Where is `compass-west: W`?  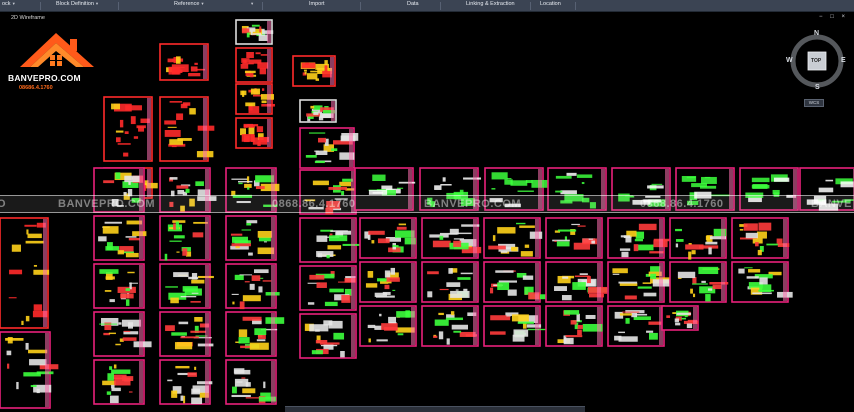
compass-west: W is located at coordinates (789, 60).